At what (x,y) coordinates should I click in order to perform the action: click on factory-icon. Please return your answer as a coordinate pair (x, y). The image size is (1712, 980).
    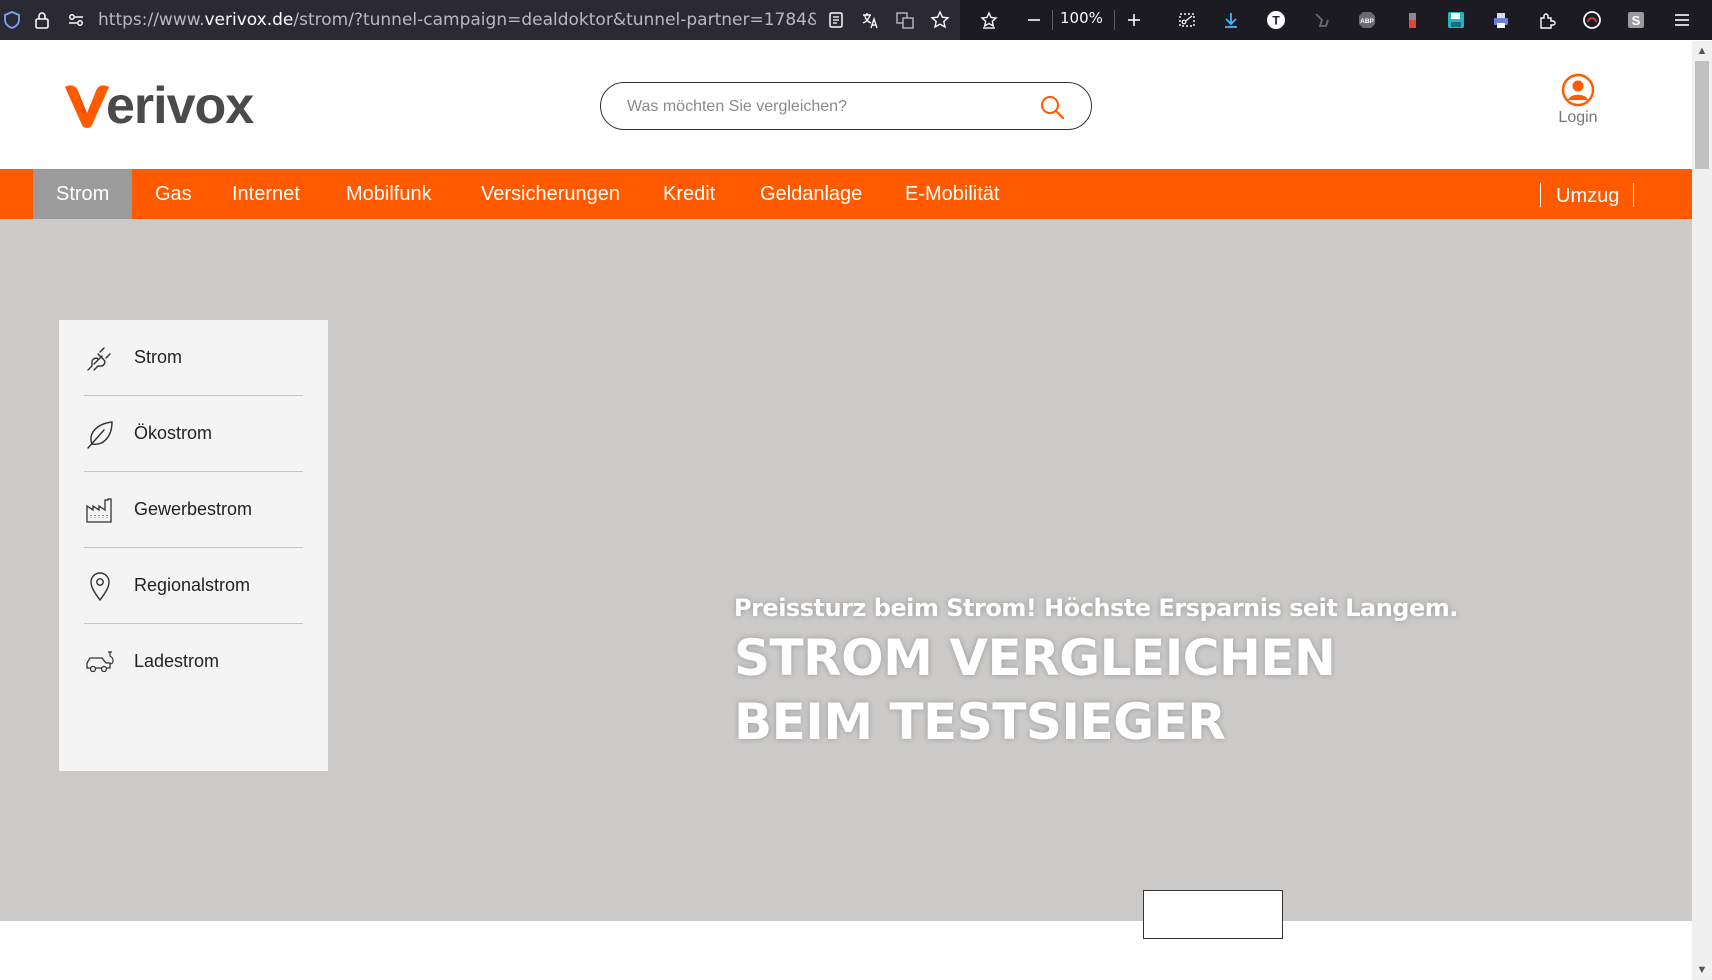
    Looking at the image, I should click on (99, 510).